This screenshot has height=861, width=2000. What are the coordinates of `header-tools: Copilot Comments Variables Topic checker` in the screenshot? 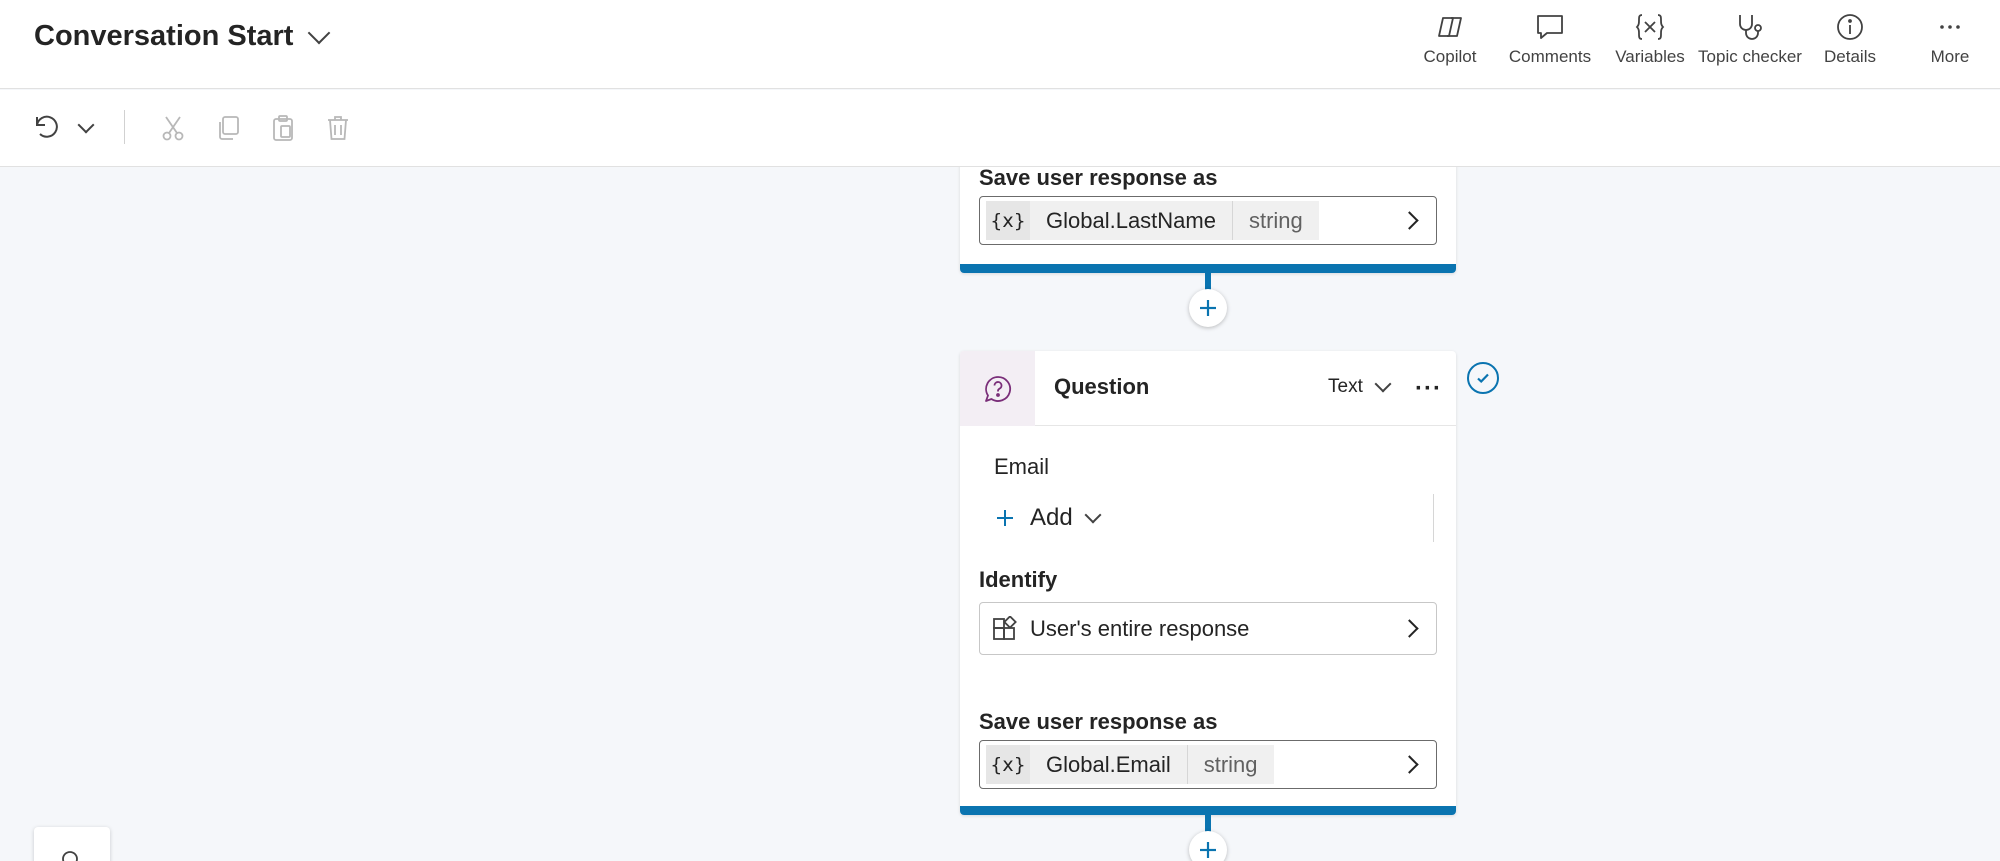 It's located at (1700, 44).